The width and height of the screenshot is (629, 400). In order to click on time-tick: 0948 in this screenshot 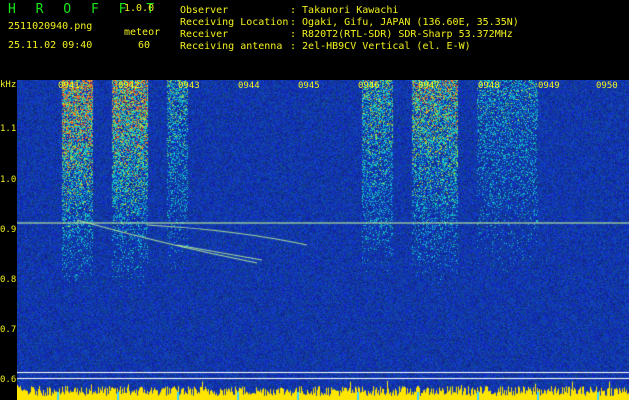, I will do `click(489, 86)`.